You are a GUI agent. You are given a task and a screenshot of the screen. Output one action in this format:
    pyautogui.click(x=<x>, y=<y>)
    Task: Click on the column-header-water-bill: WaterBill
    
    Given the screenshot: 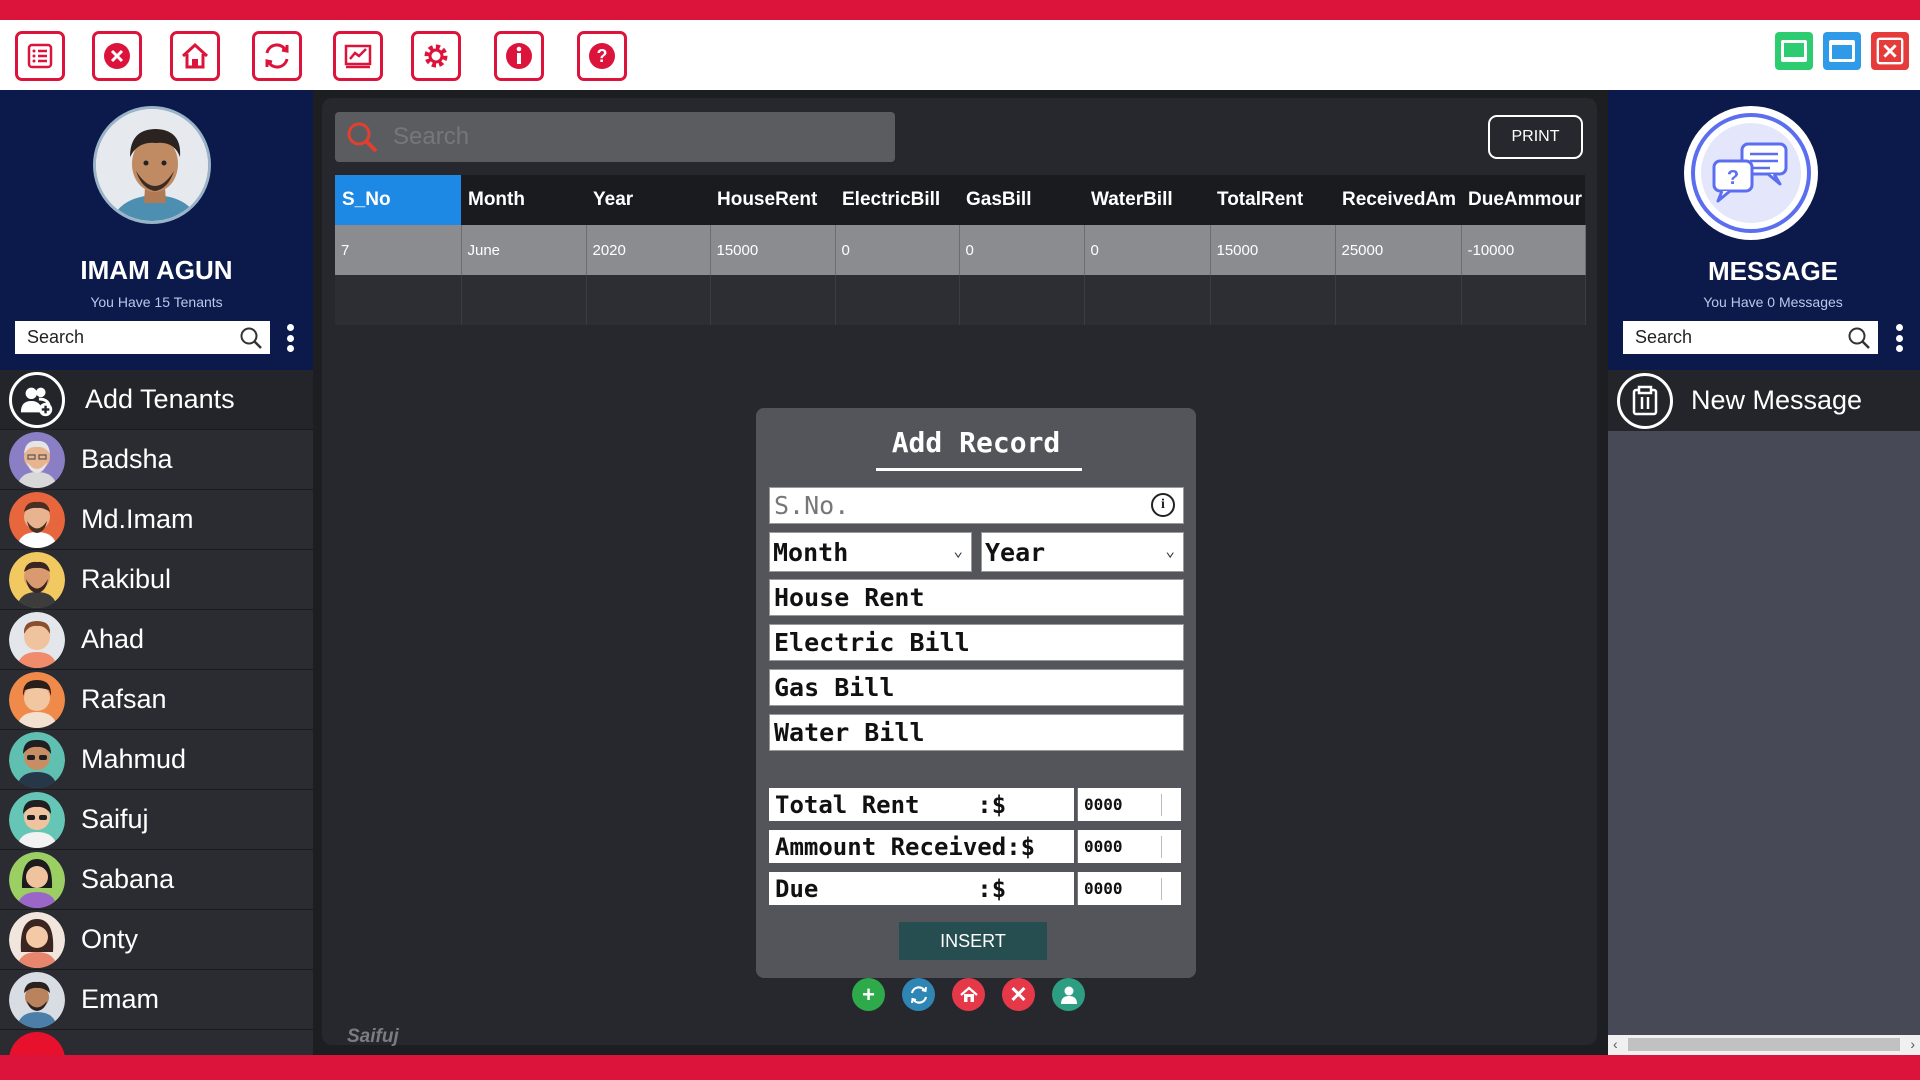 What is the action you would take?
    pyautogui.click(x=1147, y=200)
    